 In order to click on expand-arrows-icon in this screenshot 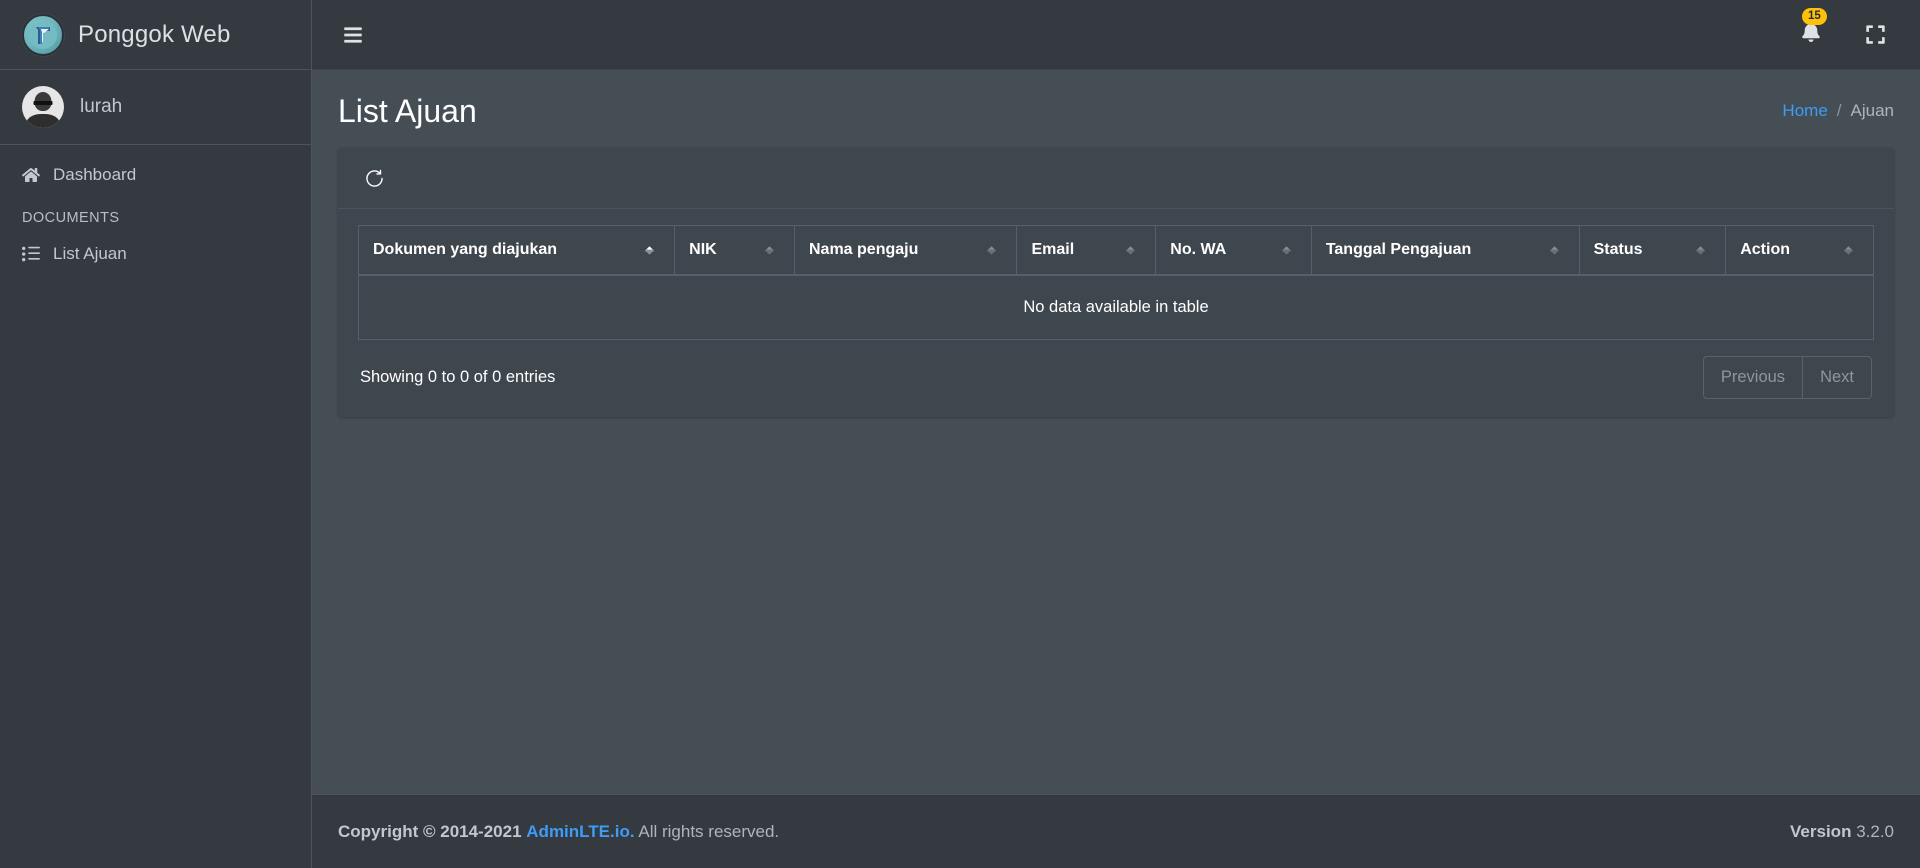, I will do `click(1875, 35)`.